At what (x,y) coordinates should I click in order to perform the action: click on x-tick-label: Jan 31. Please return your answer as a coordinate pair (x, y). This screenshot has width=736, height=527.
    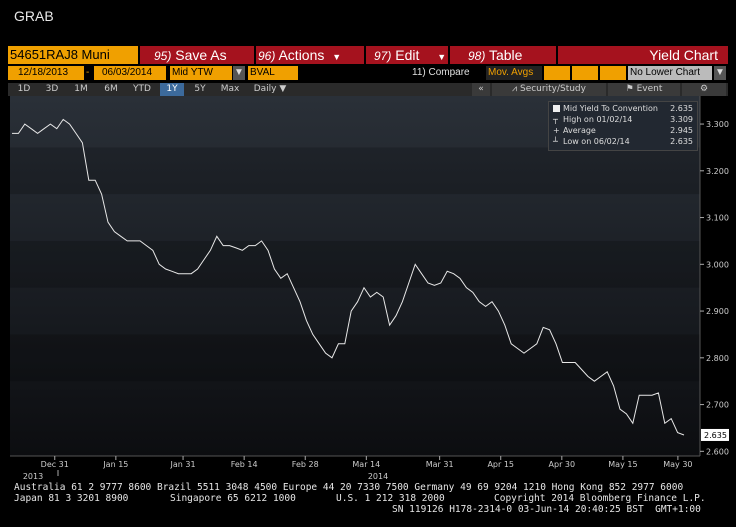
    Looking at the image, I should click on (183, 464).